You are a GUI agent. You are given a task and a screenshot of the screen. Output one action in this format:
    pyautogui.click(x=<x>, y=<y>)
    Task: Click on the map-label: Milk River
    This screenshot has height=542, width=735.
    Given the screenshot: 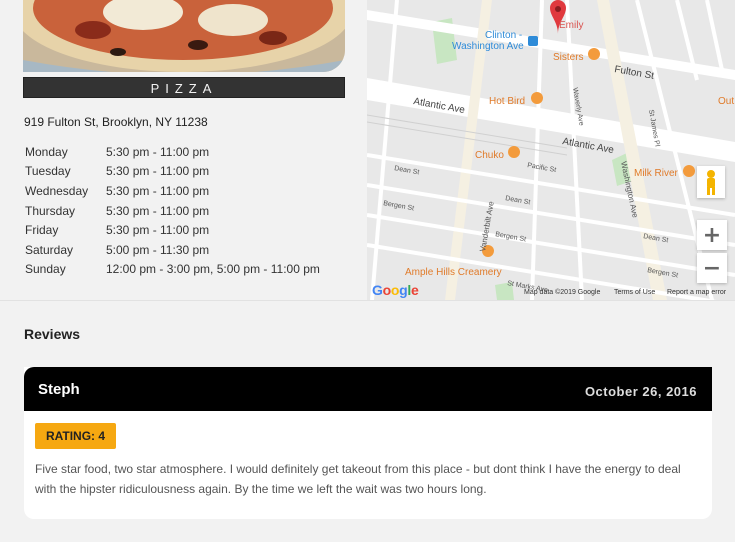 What is the action you would take?
    pyautogui.click(x=656, y=173)
    